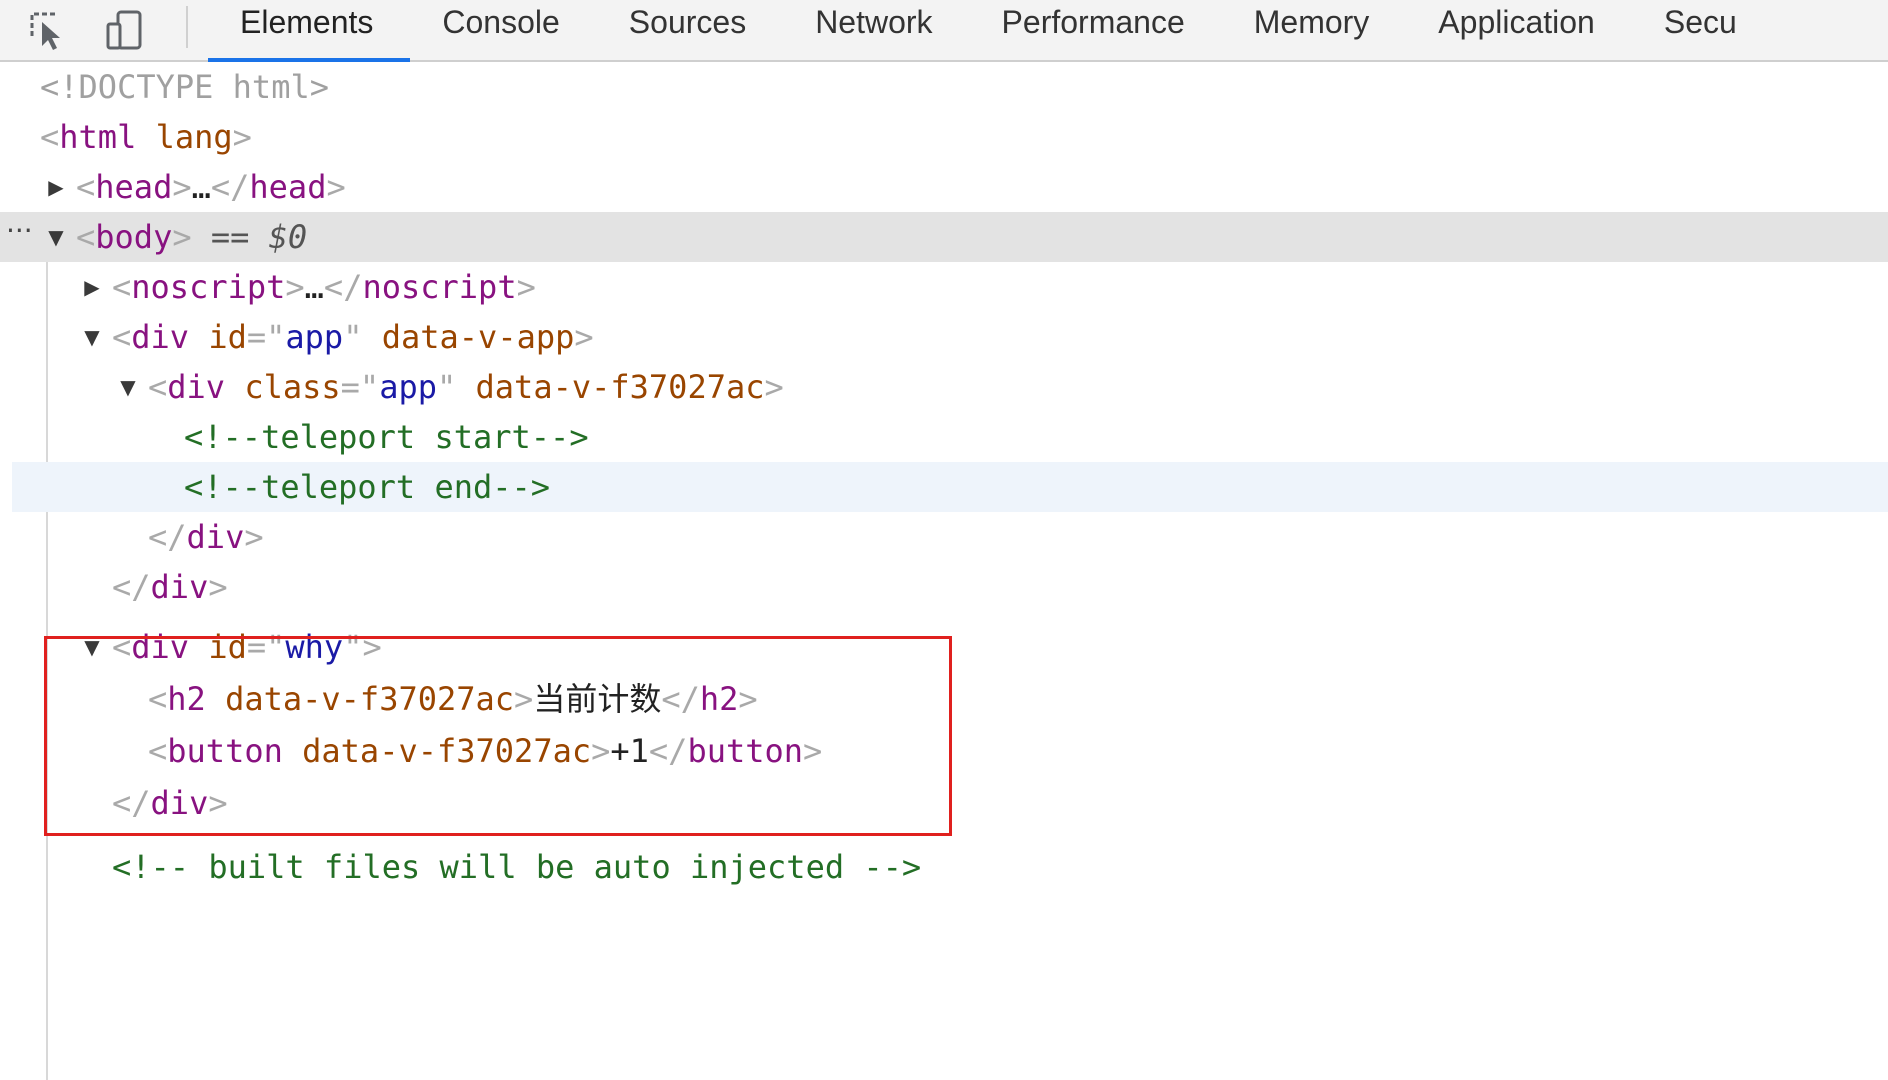 The image size is (1888, 1080). Describe the element at coordinates (498, 736) in the screenshot. I see `highlight-box` at that location.